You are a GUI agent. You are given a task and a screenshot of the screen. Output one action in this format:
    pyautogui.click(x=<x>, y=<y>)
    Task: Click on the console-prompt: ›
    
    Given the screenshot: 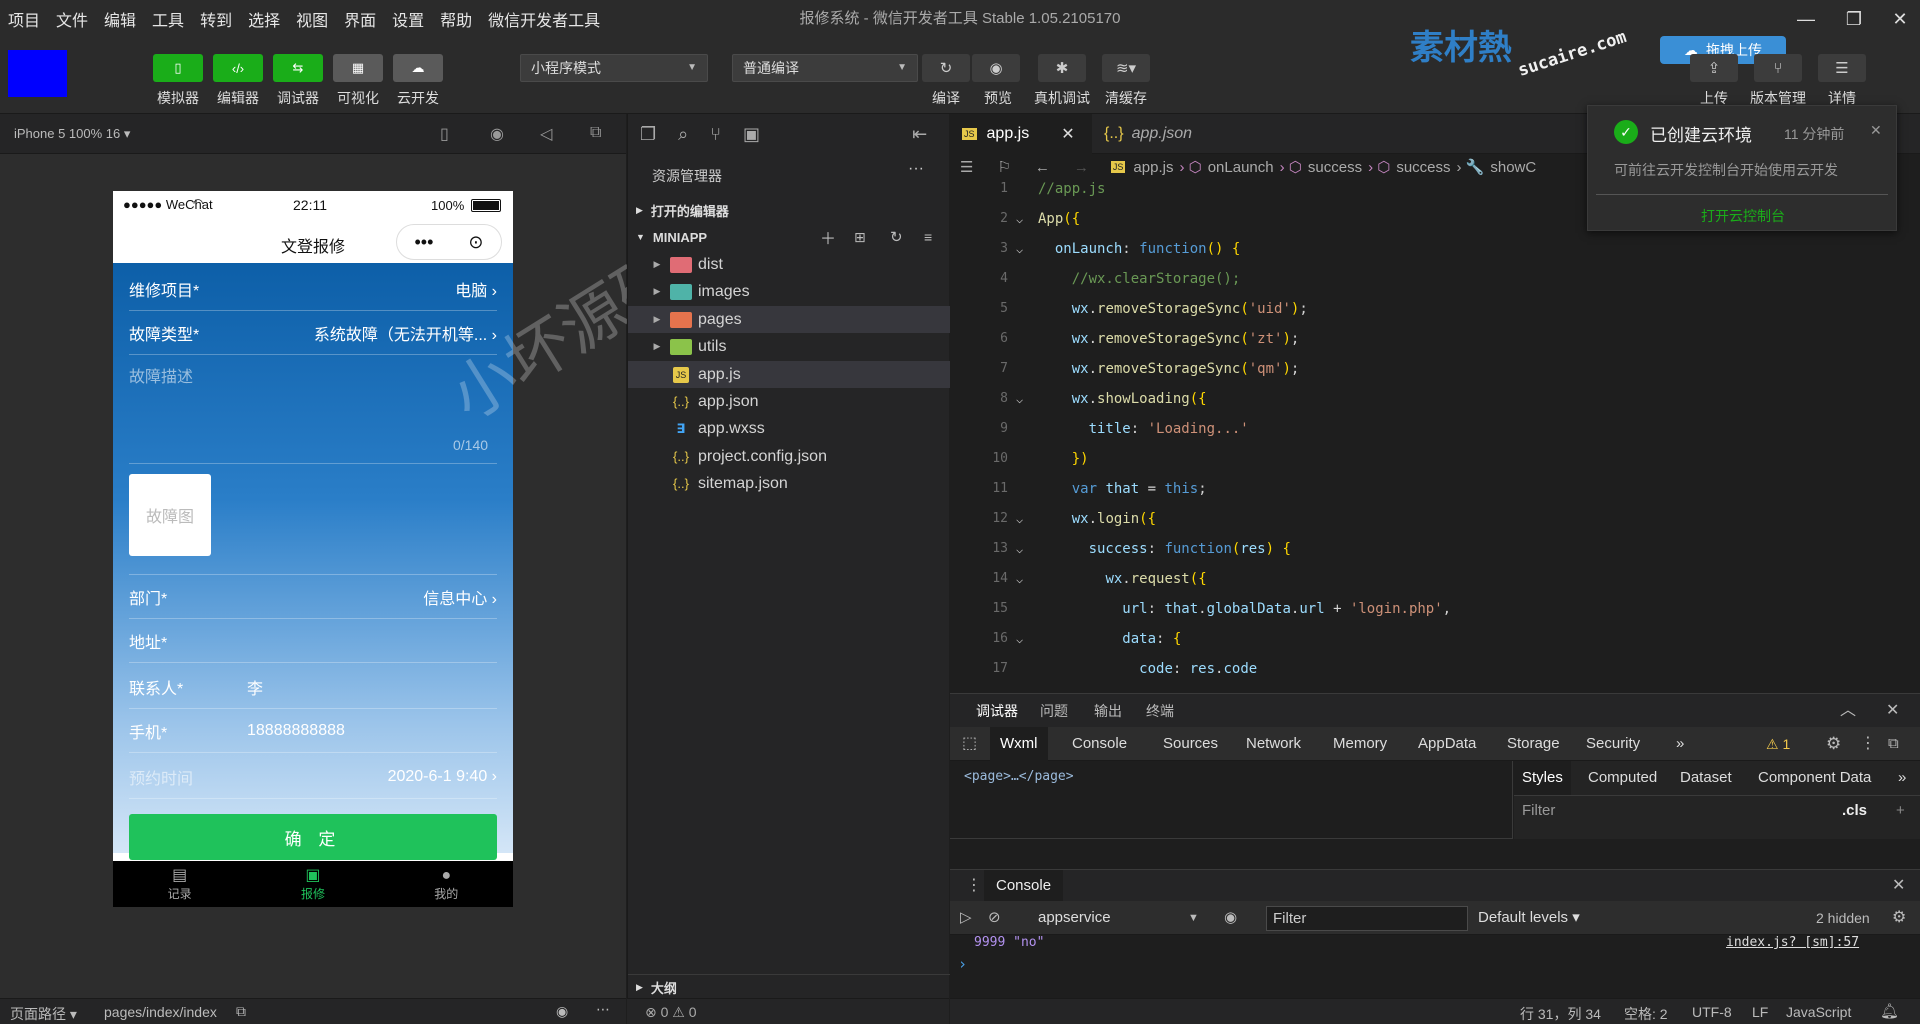 What is the action you would take?
    pyautogui.click(x=962, y=964)
    